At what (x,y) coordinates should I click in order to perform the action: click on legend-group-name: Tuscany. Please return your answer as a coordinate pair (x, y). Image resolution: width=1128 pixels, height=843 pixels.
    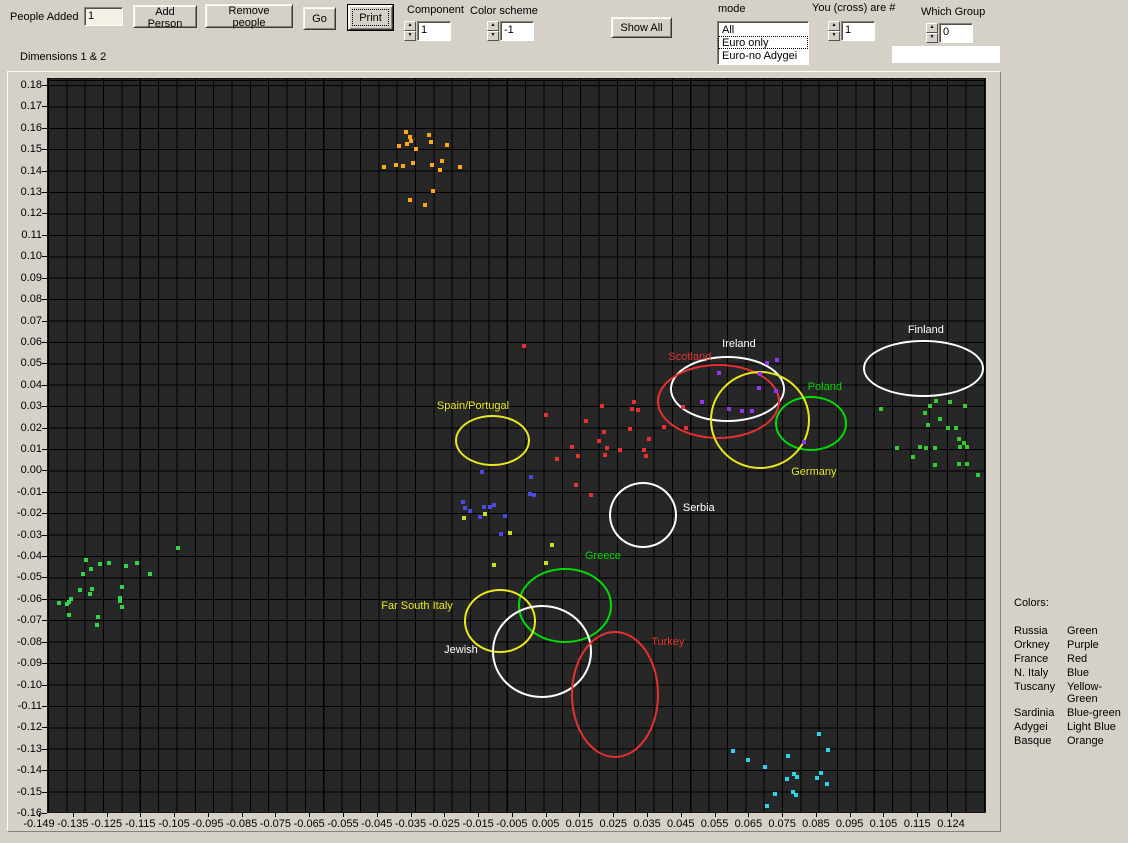
    Looking at the image, I should click on (1035, 687).